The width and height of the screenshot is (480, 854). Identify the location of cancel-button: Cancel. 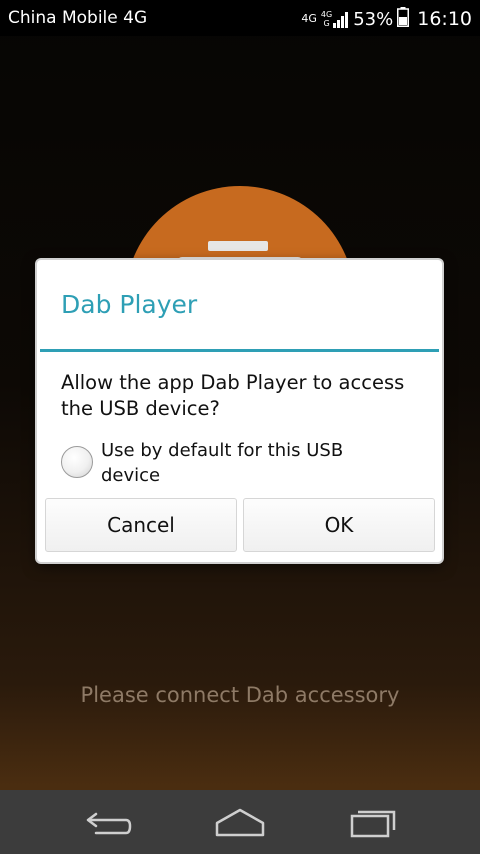
(141, 525).